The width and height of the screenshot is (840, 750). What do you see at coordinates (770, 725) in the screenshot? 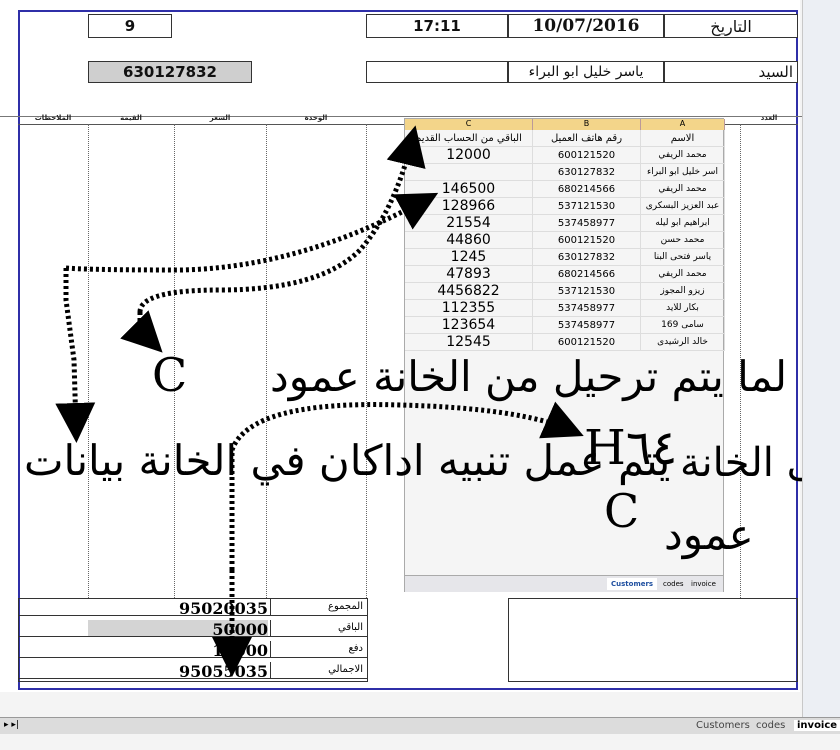
I see `sheet-tab-codes: codes` at bounding box center [770, 725].